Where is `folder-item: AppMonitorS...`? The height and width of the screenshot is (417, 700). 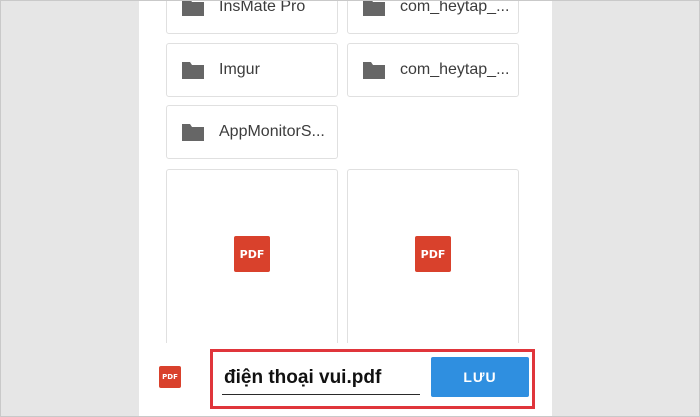
folder-item: AppMonitorS... is located at coordinates (252, 132).